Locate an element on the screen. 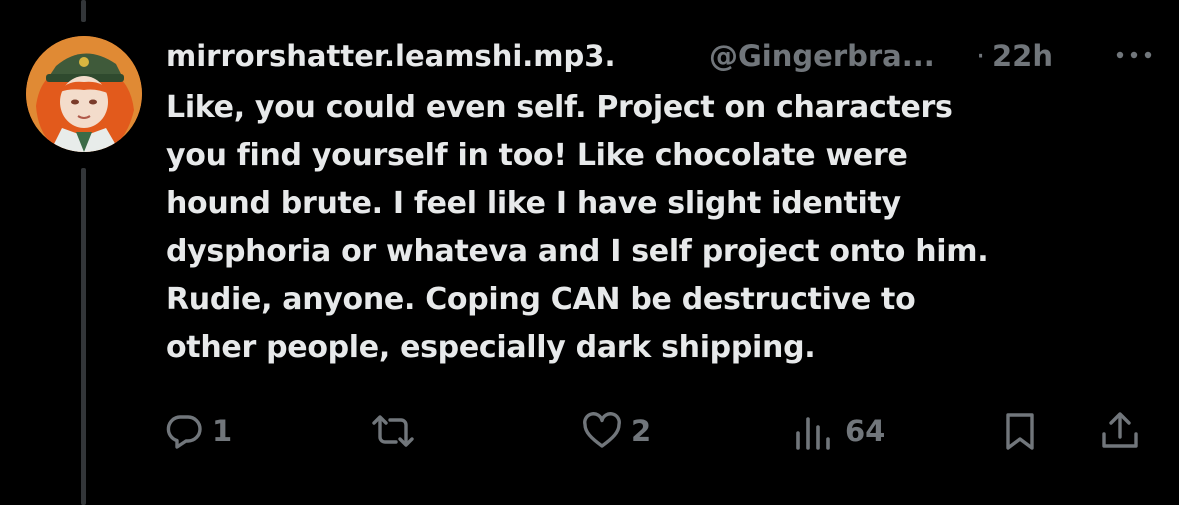 The image size is (1179, 505). reply-button: 1 is located at coordinates (198, 431).